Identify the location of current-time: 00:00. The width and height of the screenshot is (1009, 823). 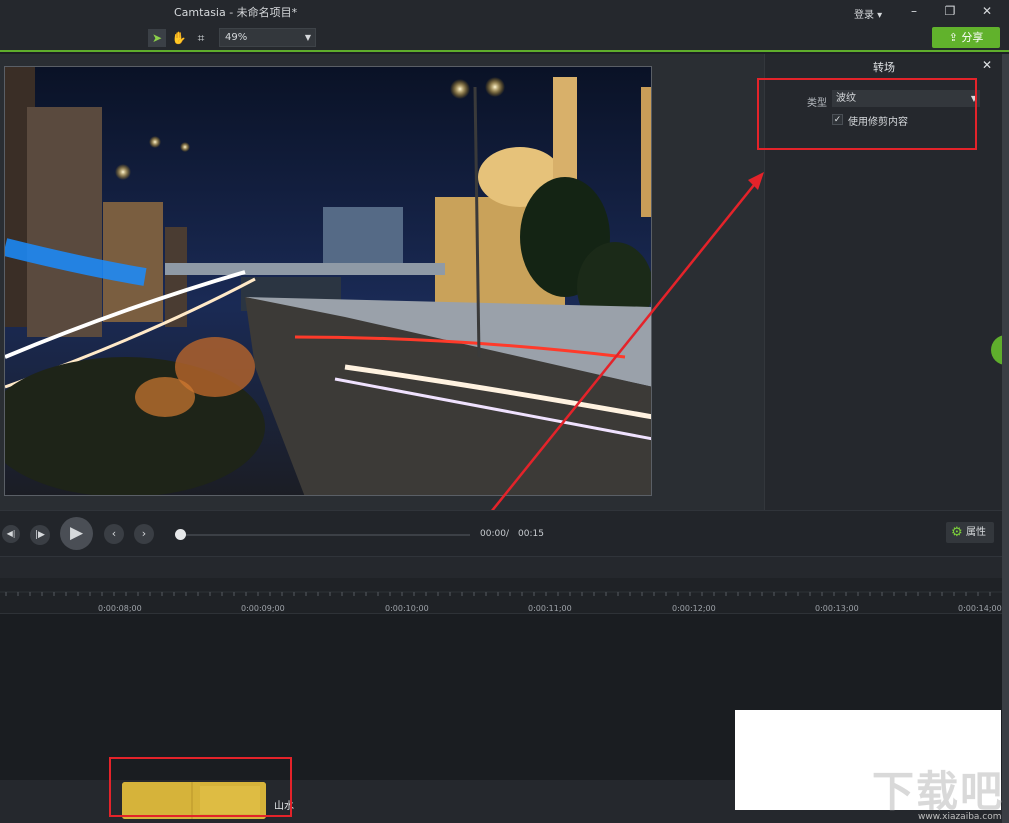
(493, 534).